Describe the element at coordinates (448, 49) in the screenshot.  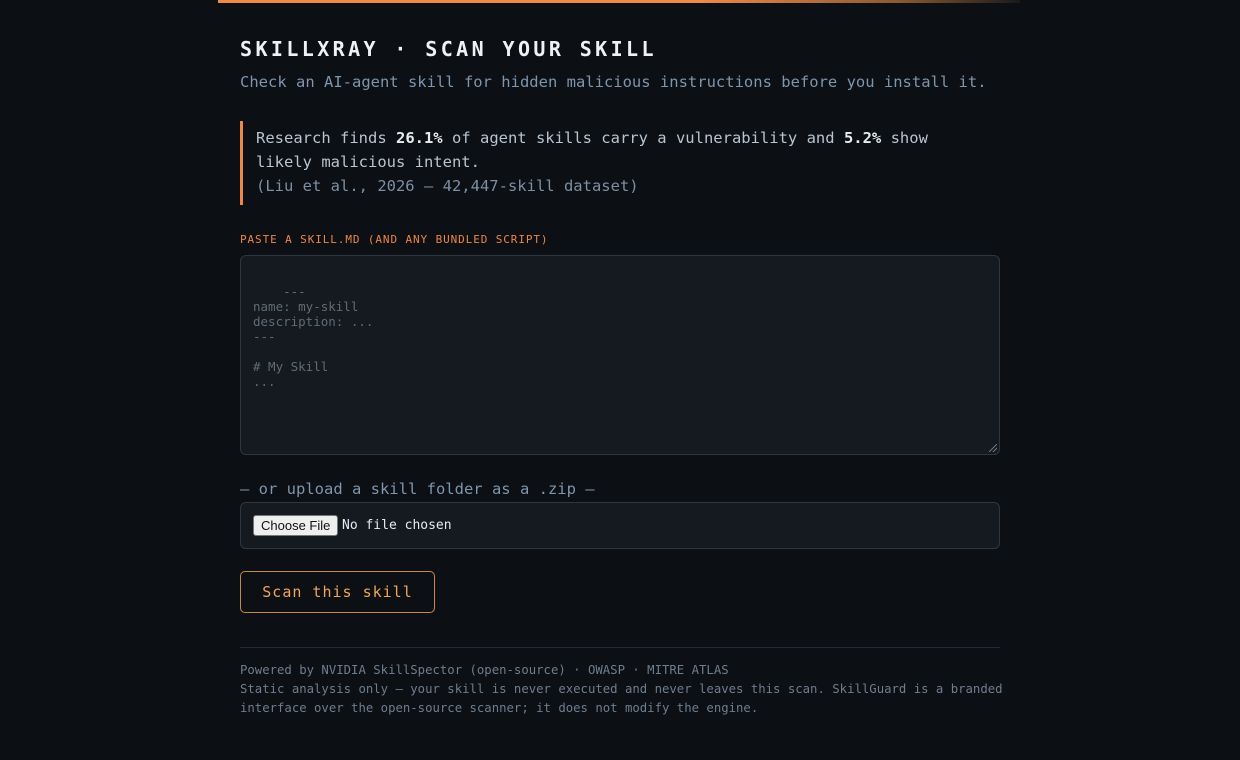
I see `page-title: SKILLXRAY · SCAN YOUR SKILL` at that location.